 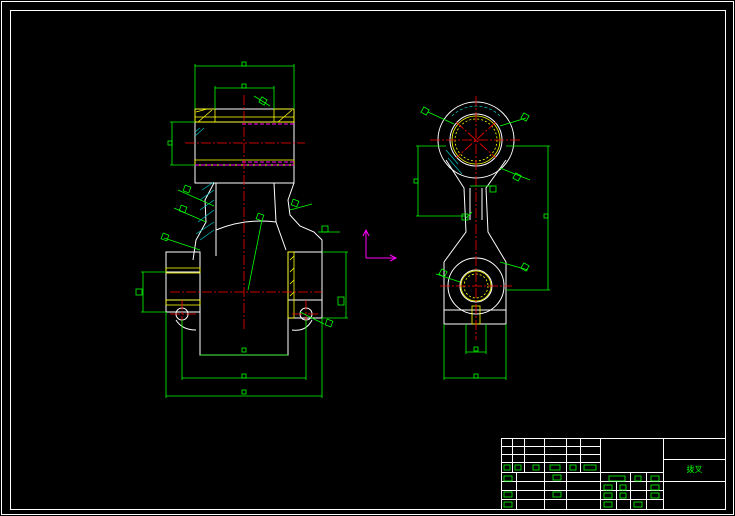 What do you see at coordinates (581, 486) in the screenshot?
I see `title-block-labels` at bounding box center [581, 486].